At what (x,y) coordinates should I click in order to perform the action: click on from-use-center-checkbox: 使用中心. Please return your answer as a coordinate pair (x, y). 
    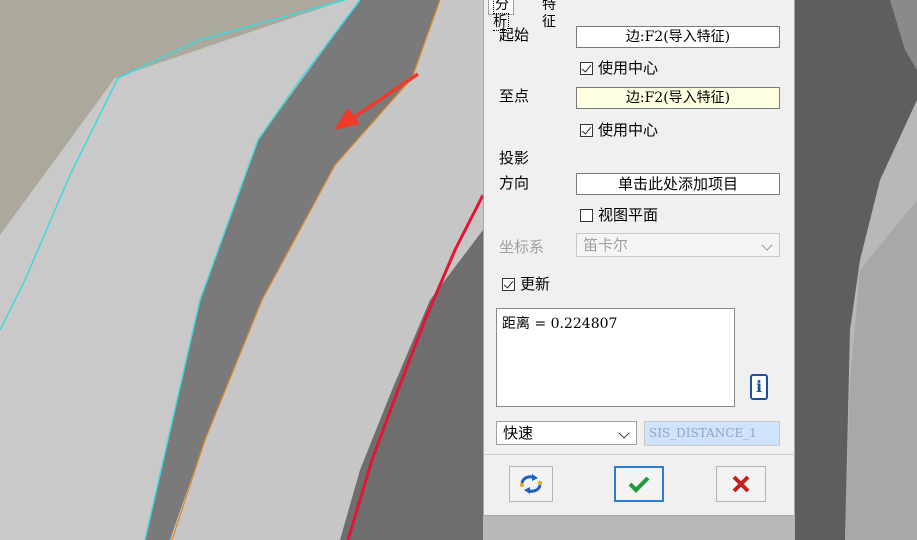
    Looking at the image, I should click on (619, 68).